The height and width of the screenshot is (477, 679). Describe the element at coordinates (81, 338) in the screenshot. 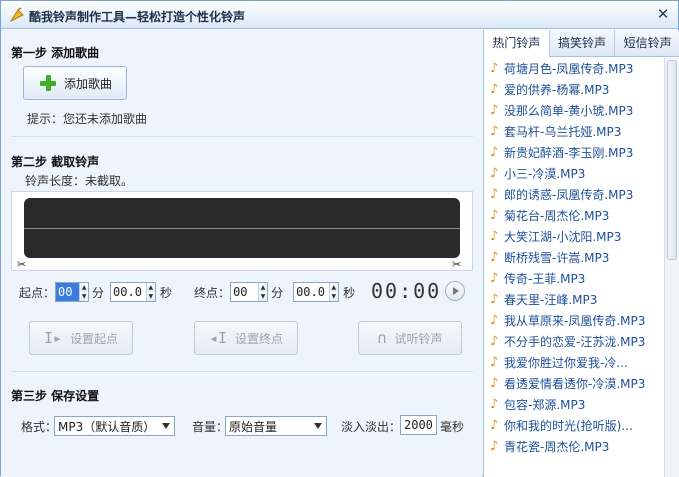

I see `set-start-button: I▸ 设置起点` at that location.